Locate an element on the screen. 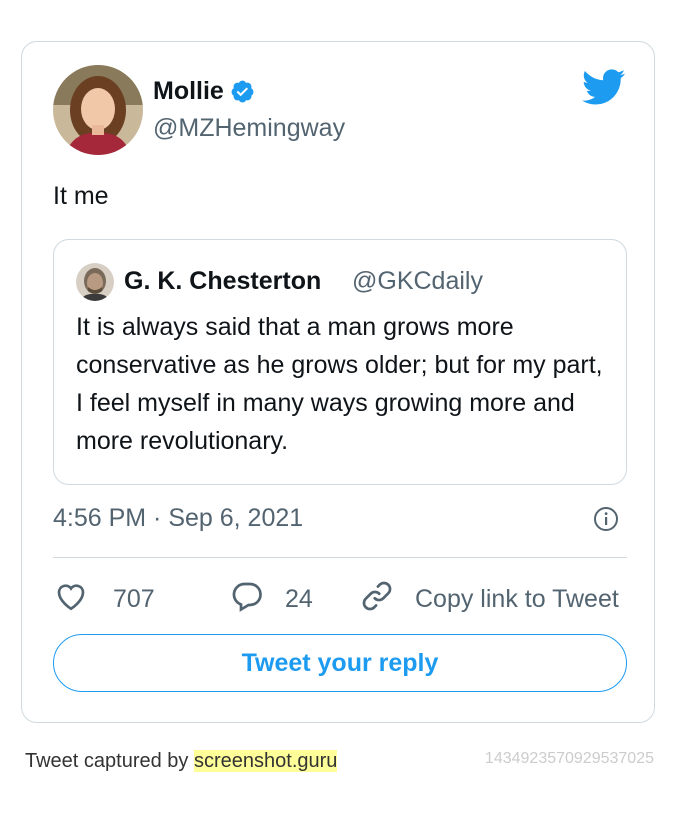 Image resolution: width=678 pixels, height=818 pixels. twitter-bird-icon is located at coordinates (603, 87).